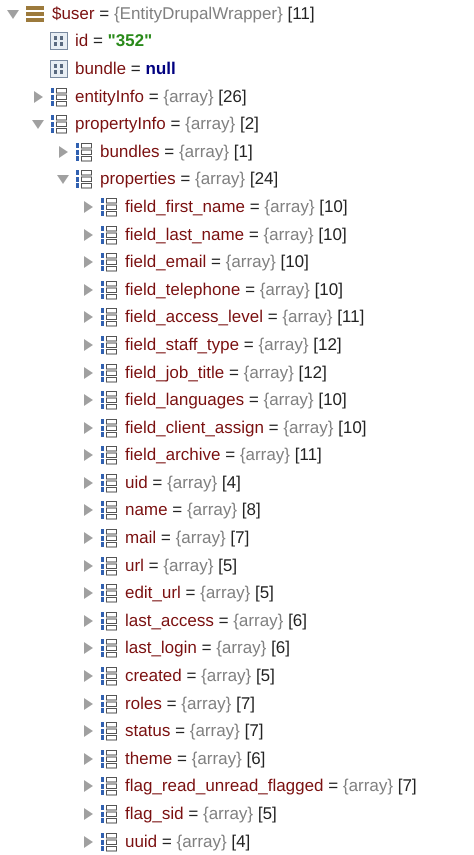 Image resolution: width=474 pixels, height=855 pixels. Describe the element at coordinates (226, 372) in the screenshot. I see `node-label: field_job_title = {array} [12]` at that location.